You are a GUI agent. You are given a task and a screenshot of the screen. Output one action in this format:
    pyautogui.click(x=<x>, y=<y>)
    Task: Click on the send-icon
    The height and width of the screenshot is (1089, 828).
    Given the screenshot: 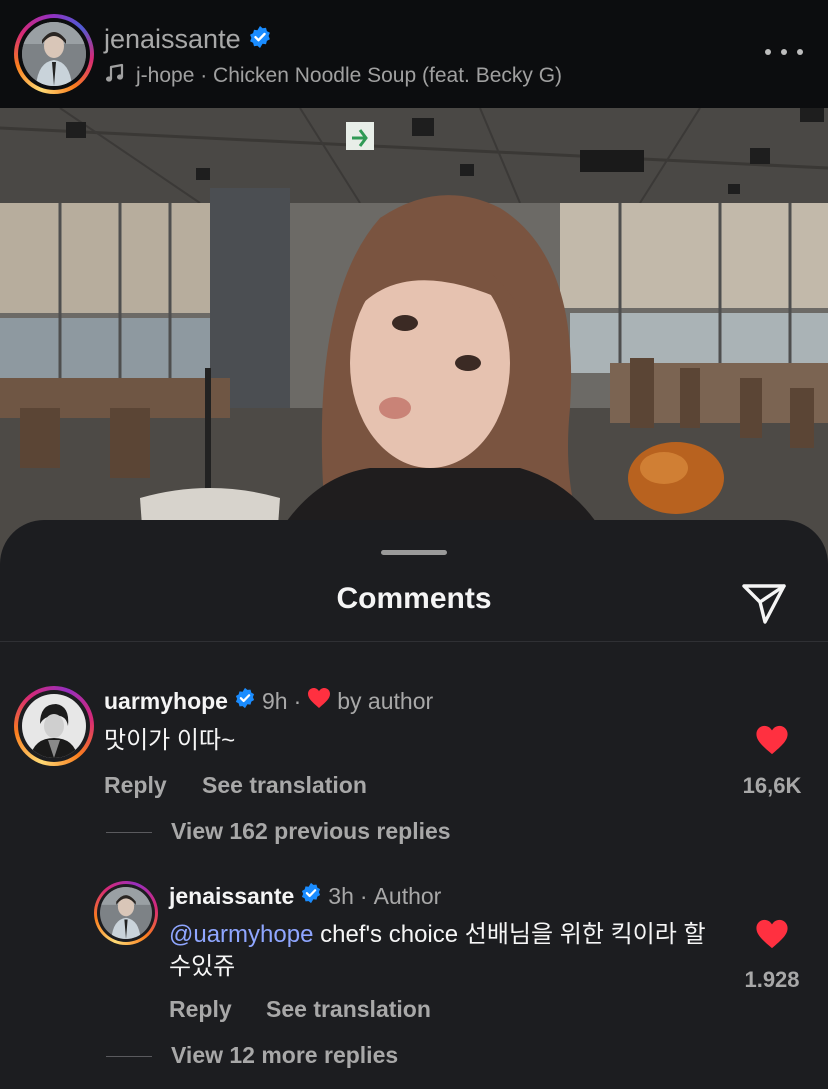 What is the action you would take?
    pyautogui.click(x=764, y=602)
    